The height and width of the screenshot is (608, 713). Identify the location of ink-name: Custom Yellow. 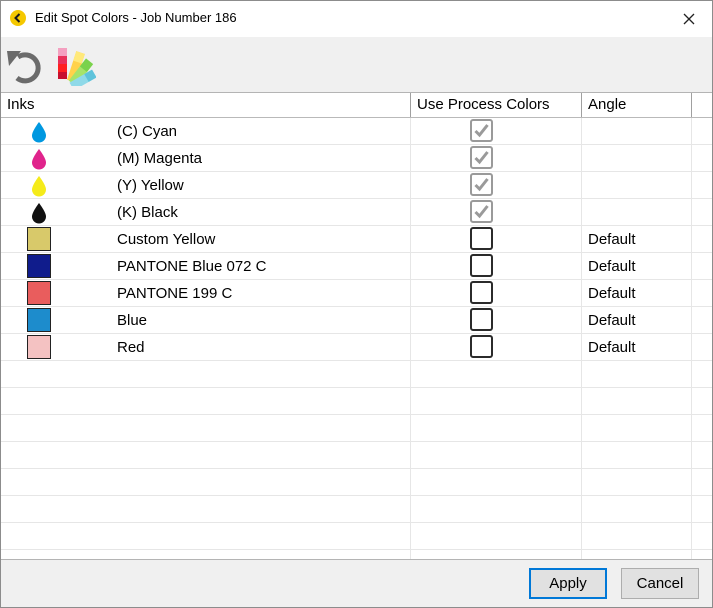
(166, 239).